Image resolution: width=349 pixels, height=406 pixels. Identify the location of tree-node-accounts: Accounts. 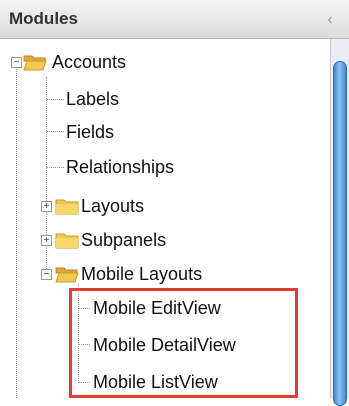
(89, 62).